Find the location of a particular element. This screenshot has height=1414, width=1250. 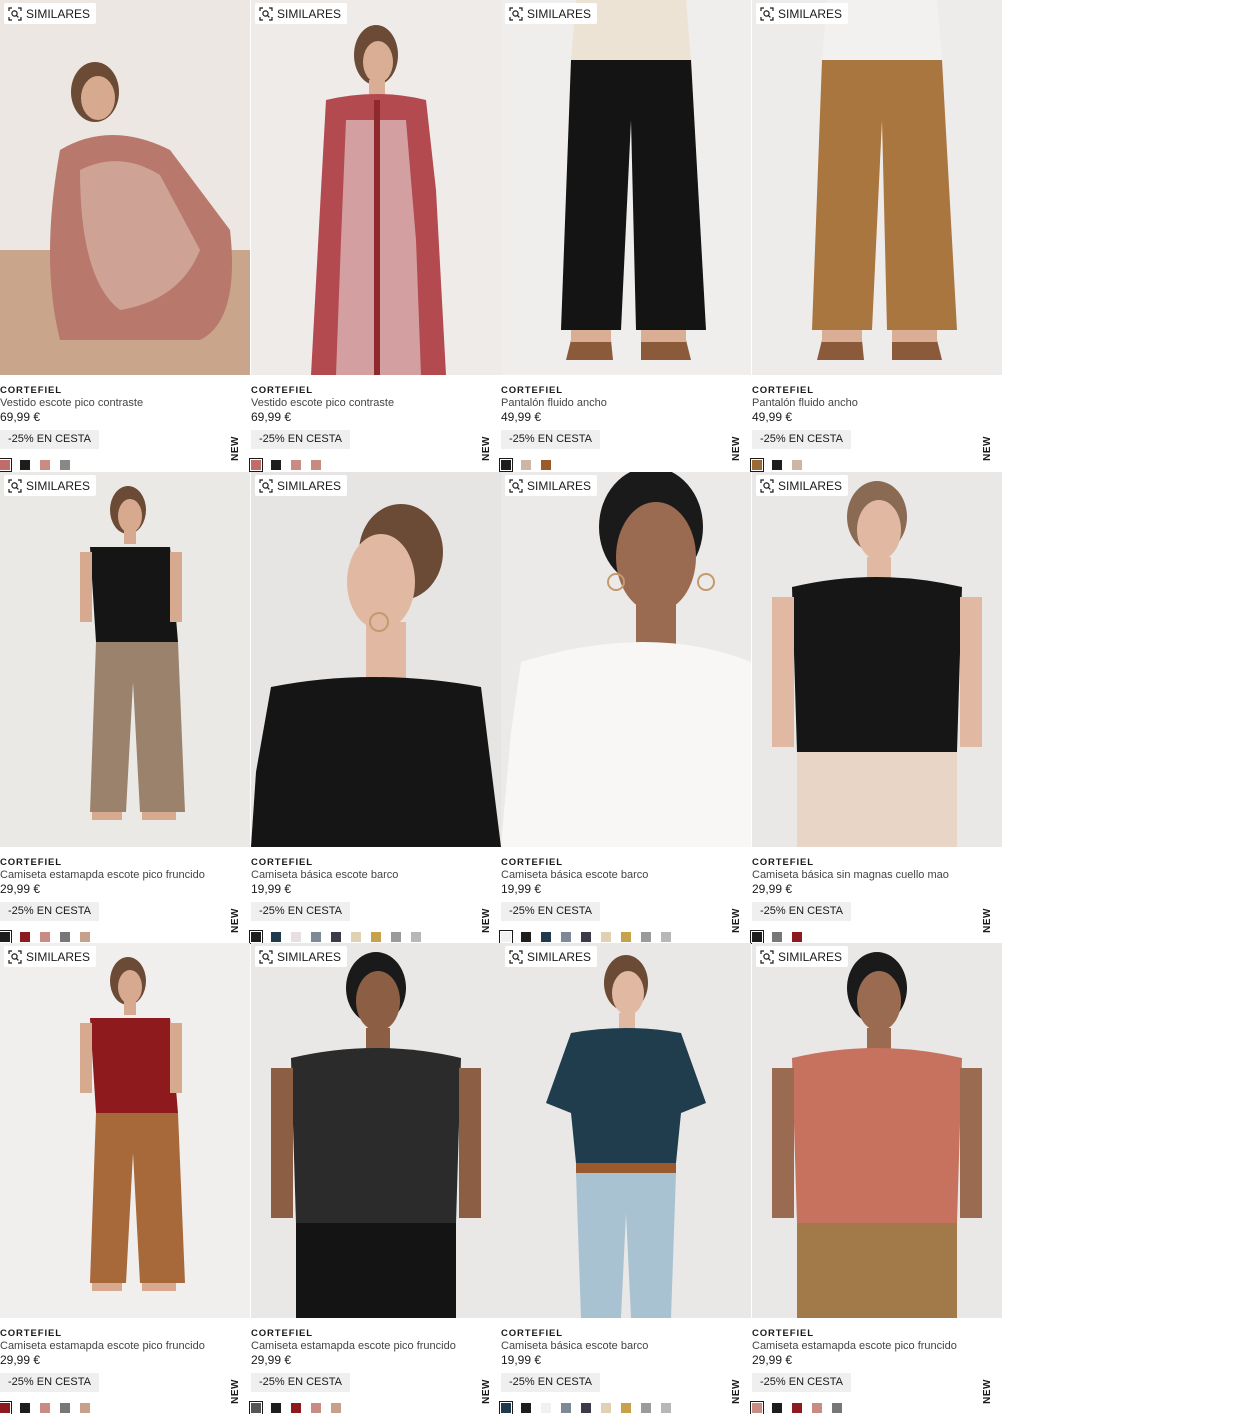

product-name: Camiseta básica sin magnas cuello mao is located at coordinates (850, 875).